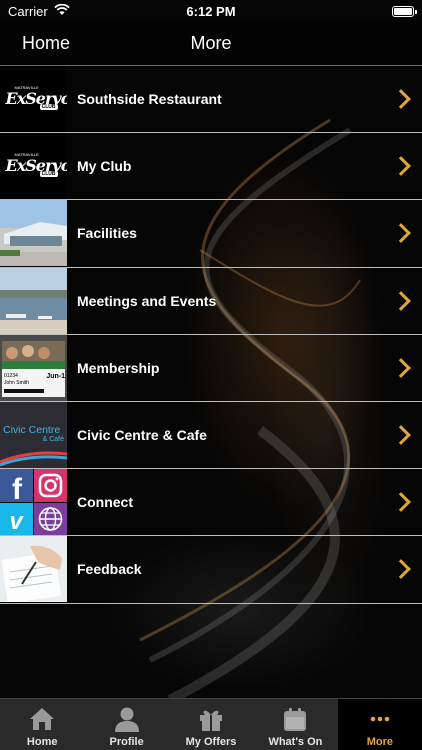 The width and height of the screenshot is (422, 750). What do you see at coordinates (17, 489) in the screenshot?
I see `svg-text: f` at bounding box center [17, 489].